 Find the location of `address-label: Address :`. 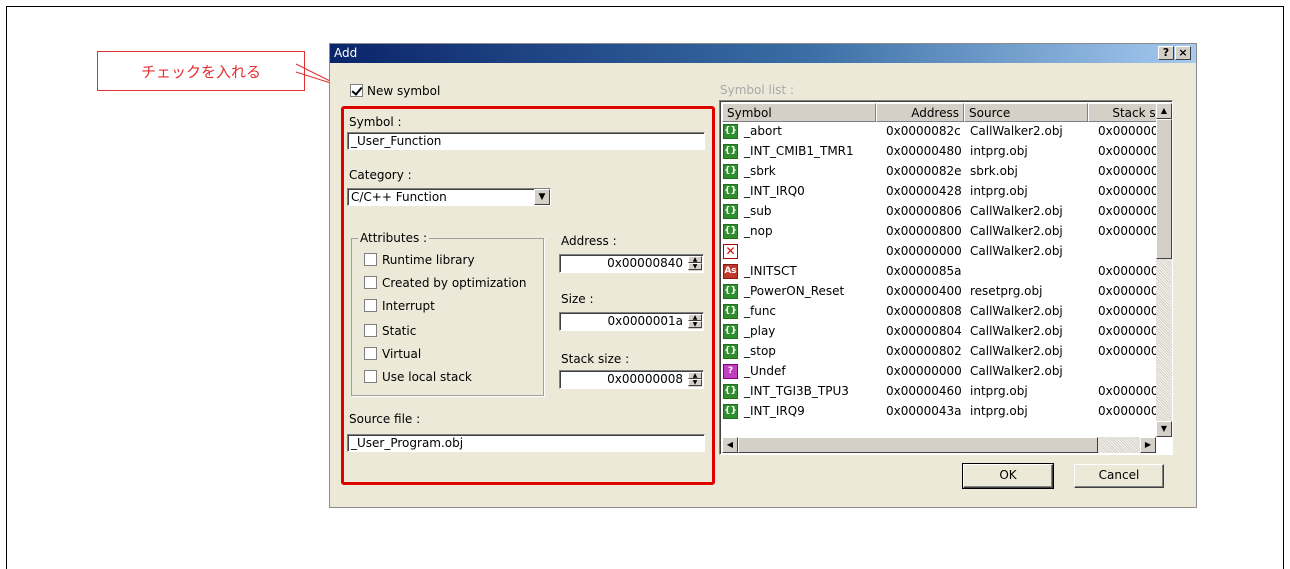

address-label: Address : is located at coordinates (589, 241).